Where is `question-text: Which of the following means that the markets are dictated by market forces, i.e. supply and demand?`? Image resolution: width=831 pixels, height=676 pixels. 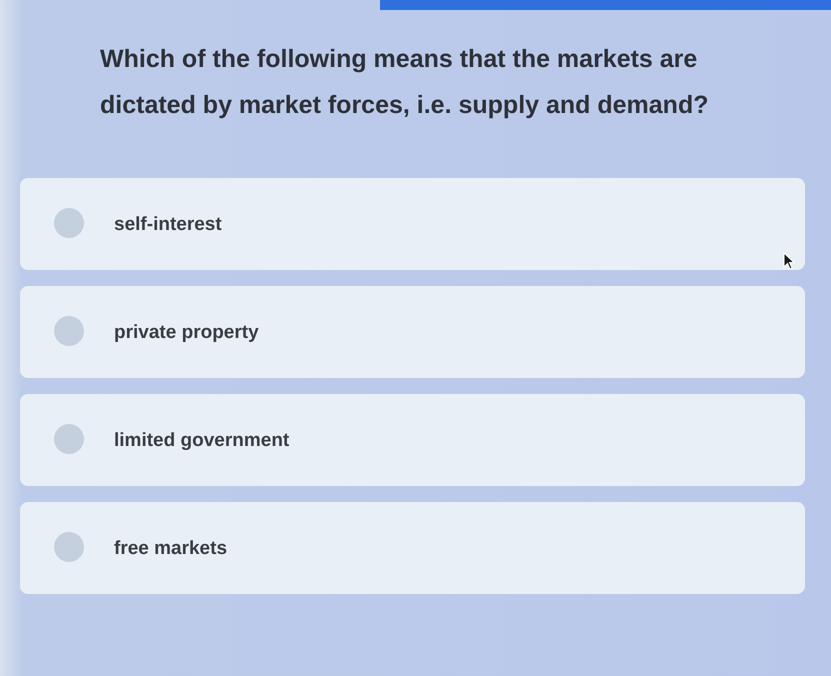 question-text: Which of the following means that the markets are dictated by market forces, i.e. supply and demand? is located at coordinates (405, 82).